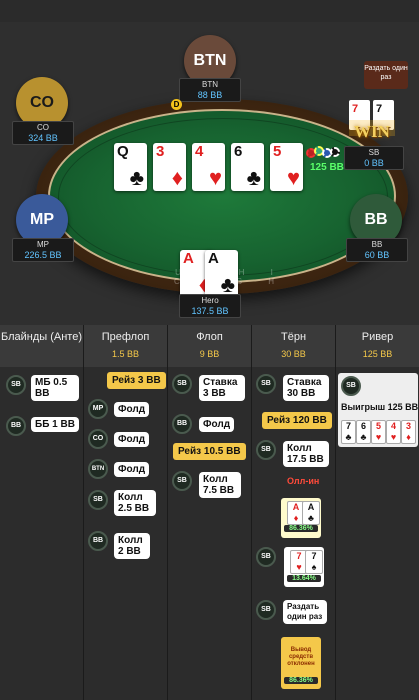 This screenshot has width=419, height=700. What do you see at coordinates (125, 337) in the screenshot?
I see `column-preflop-title: Префлоп` at bounding box center [125, 337].